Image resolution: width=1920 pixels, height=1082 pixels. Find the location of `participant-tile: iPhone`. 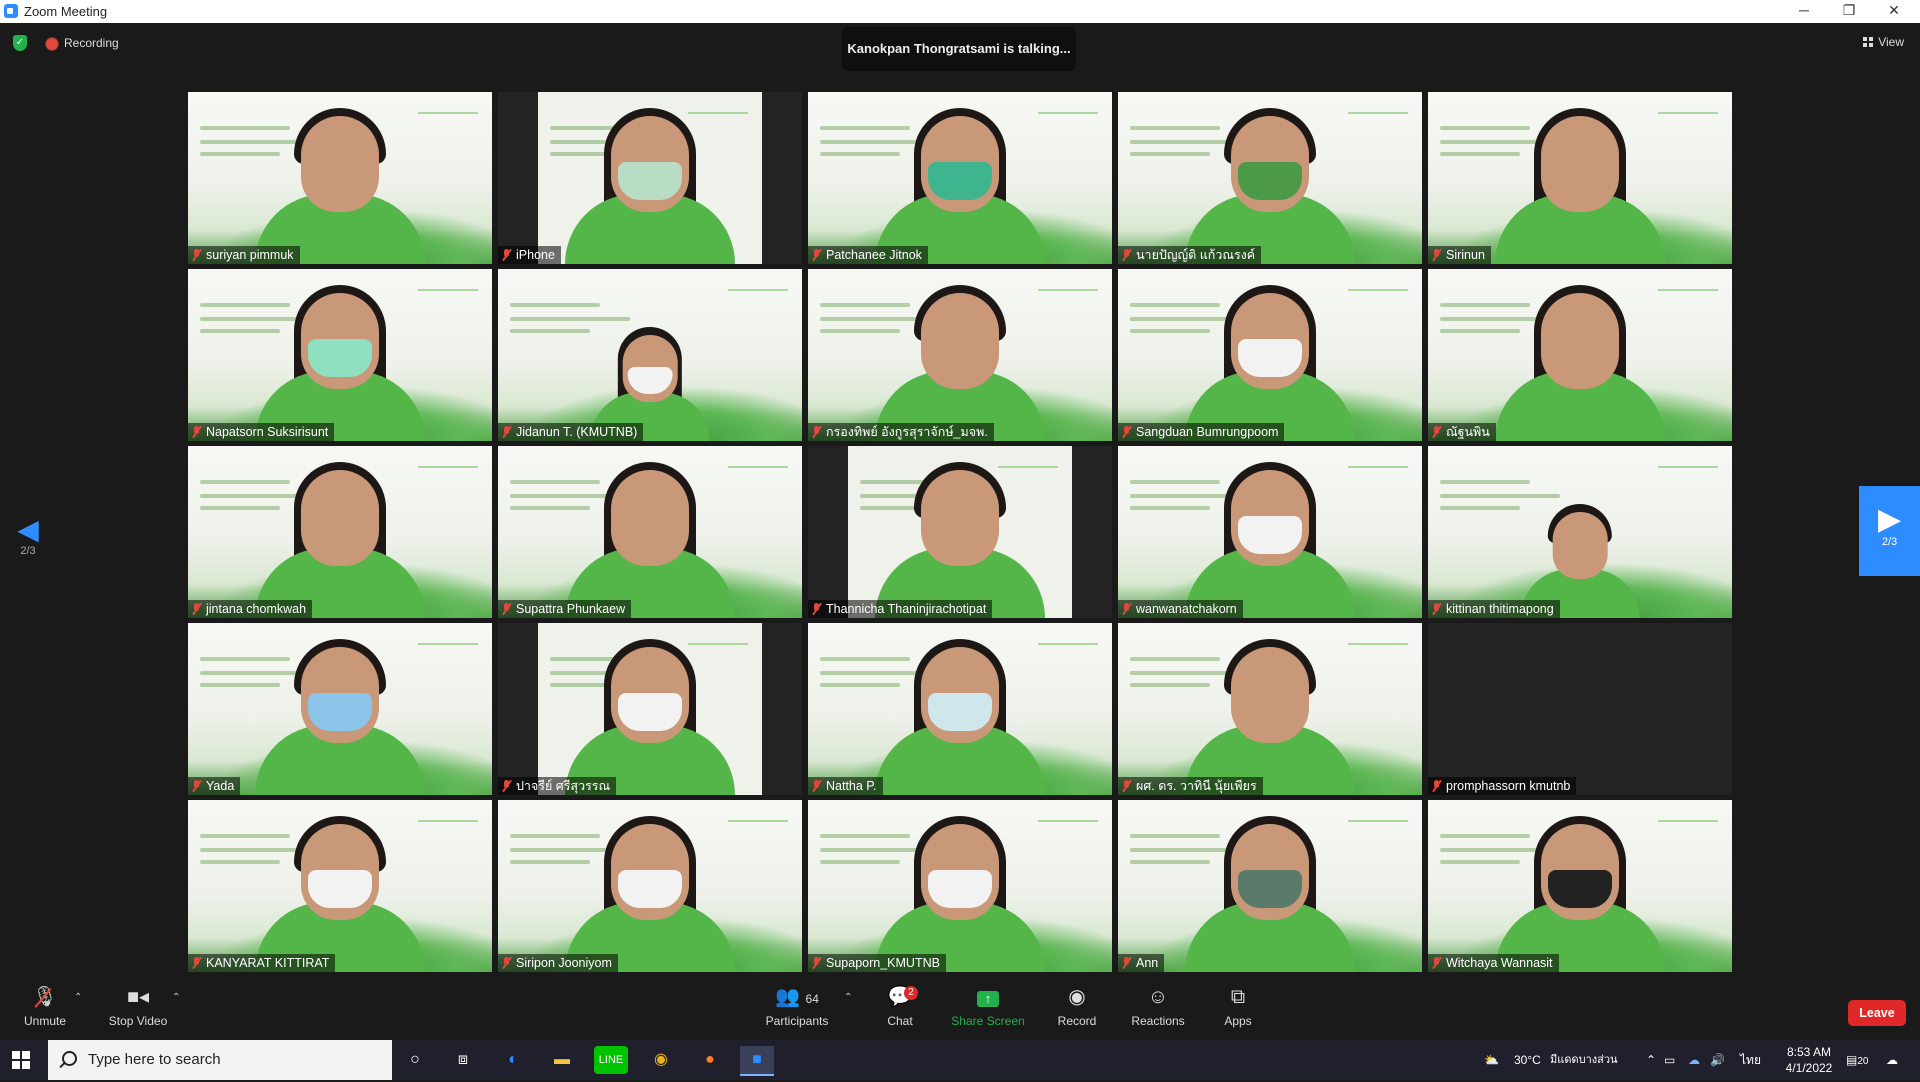

participant-tile: iPhone is located at coordinates (650, 178).